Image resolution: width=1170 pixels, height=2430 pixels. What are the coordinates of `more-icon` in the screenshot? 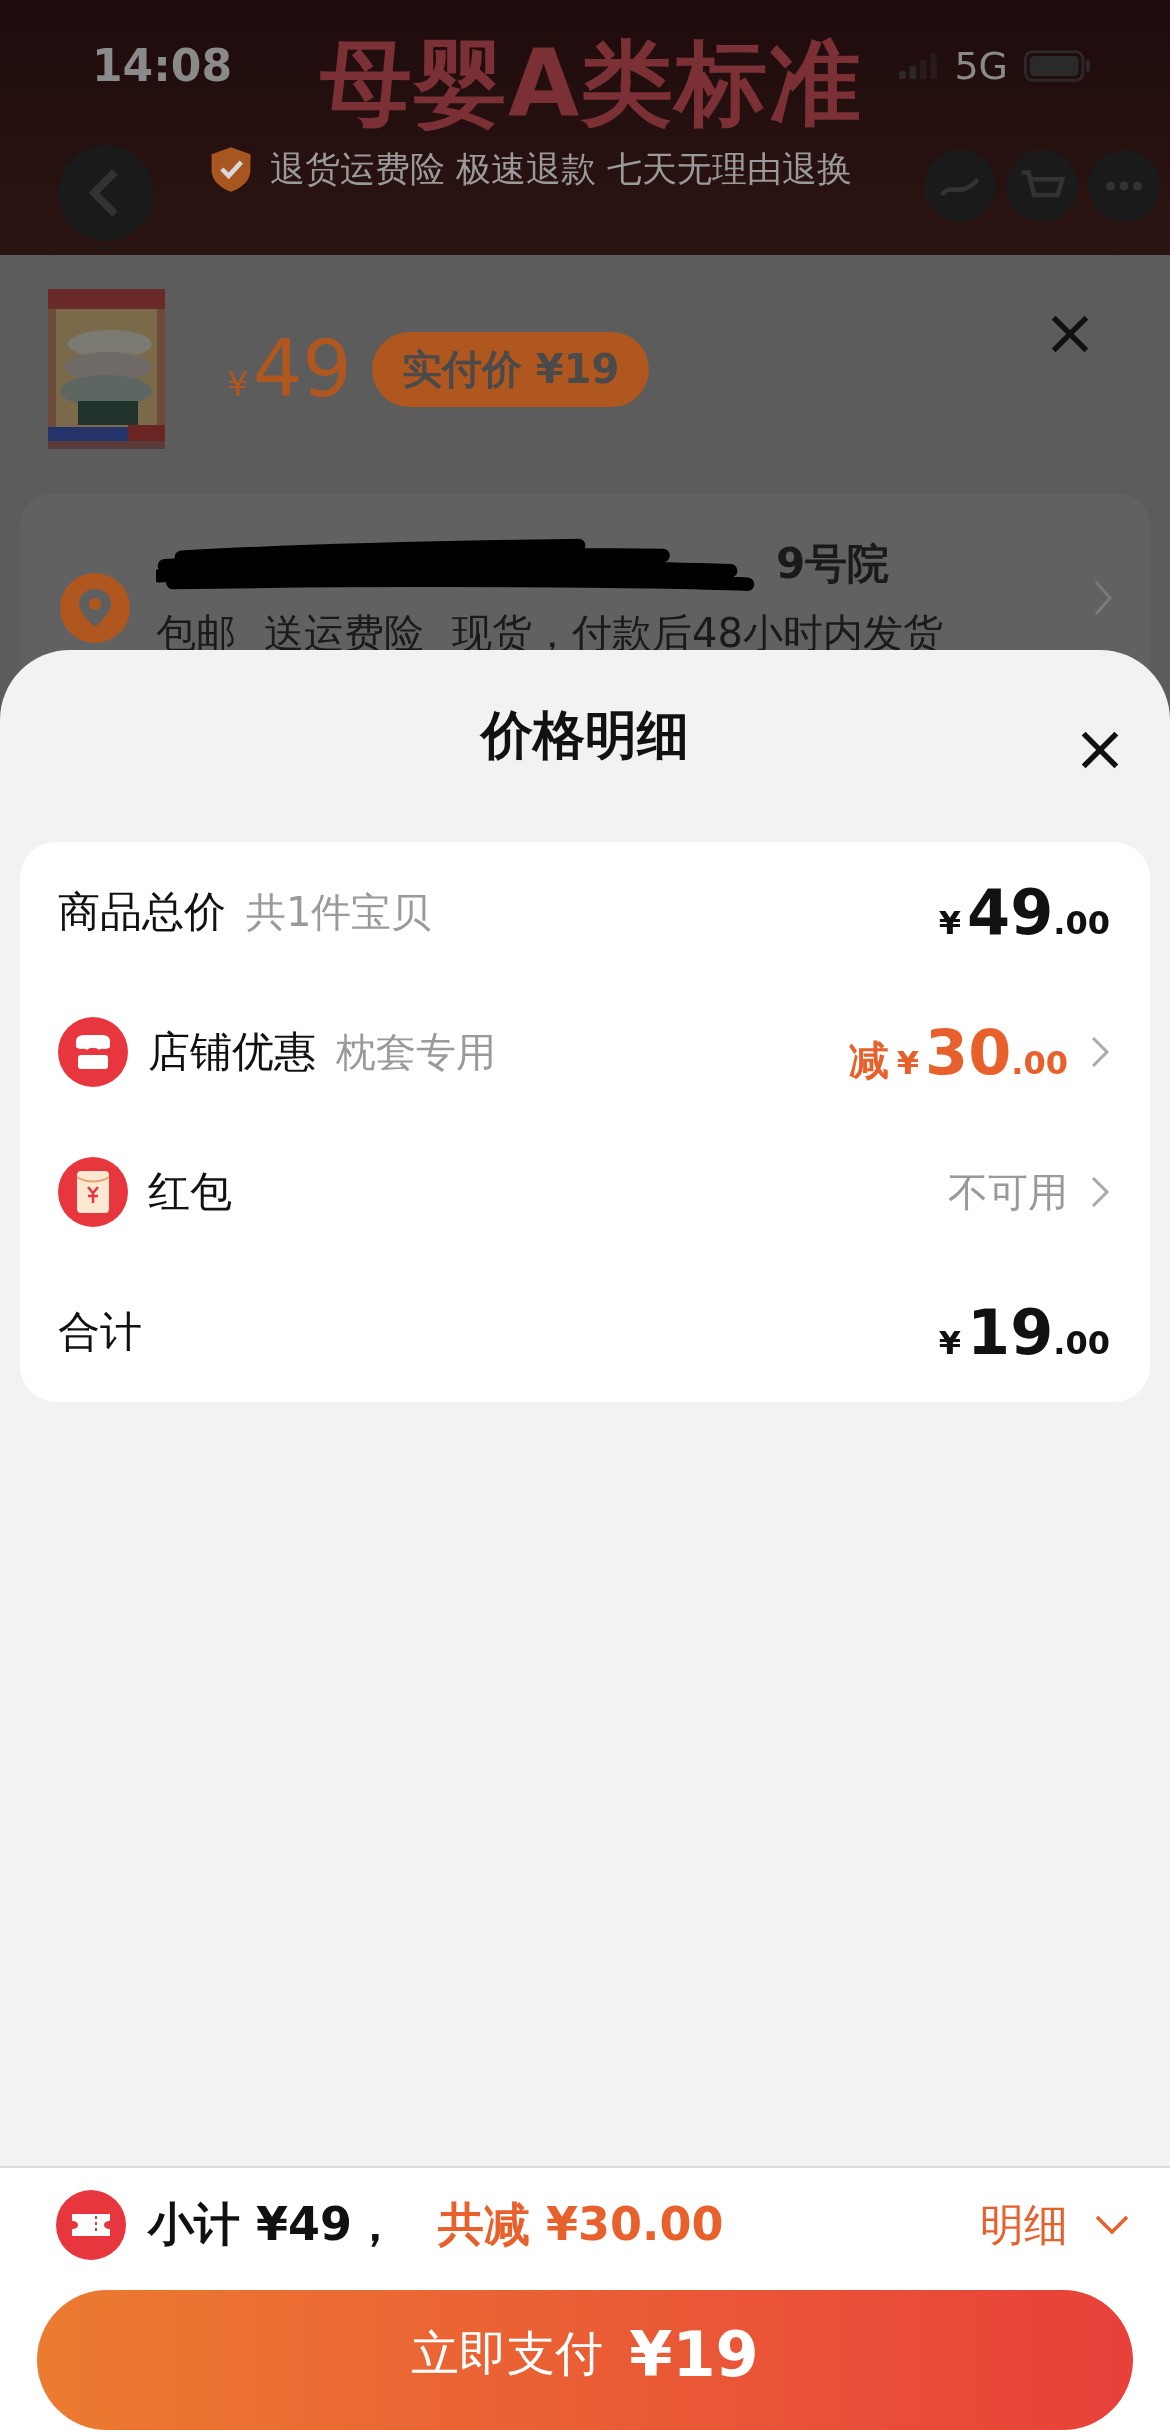 It's located at (1124, 186).